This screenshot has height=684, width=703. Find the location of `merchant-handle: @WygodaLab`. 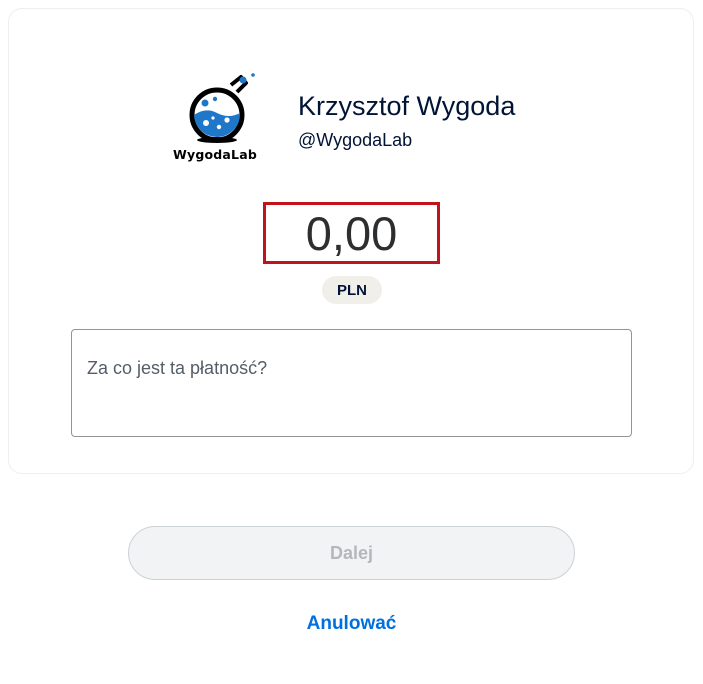

merchant-handle: @WygodaLab is located at coordinates (355, 140).